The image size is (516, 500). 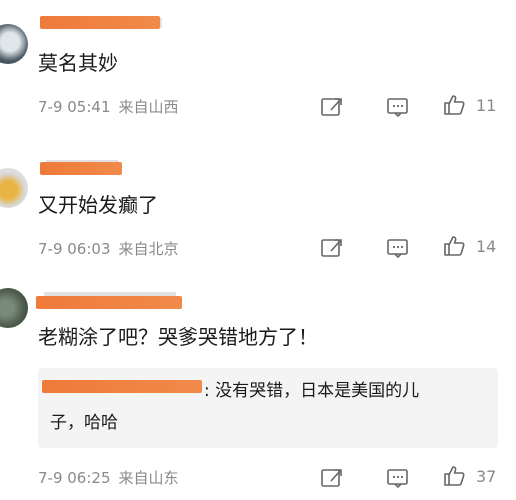 I want to click on comment-location: 来自山东, so click(x=148, y=478).